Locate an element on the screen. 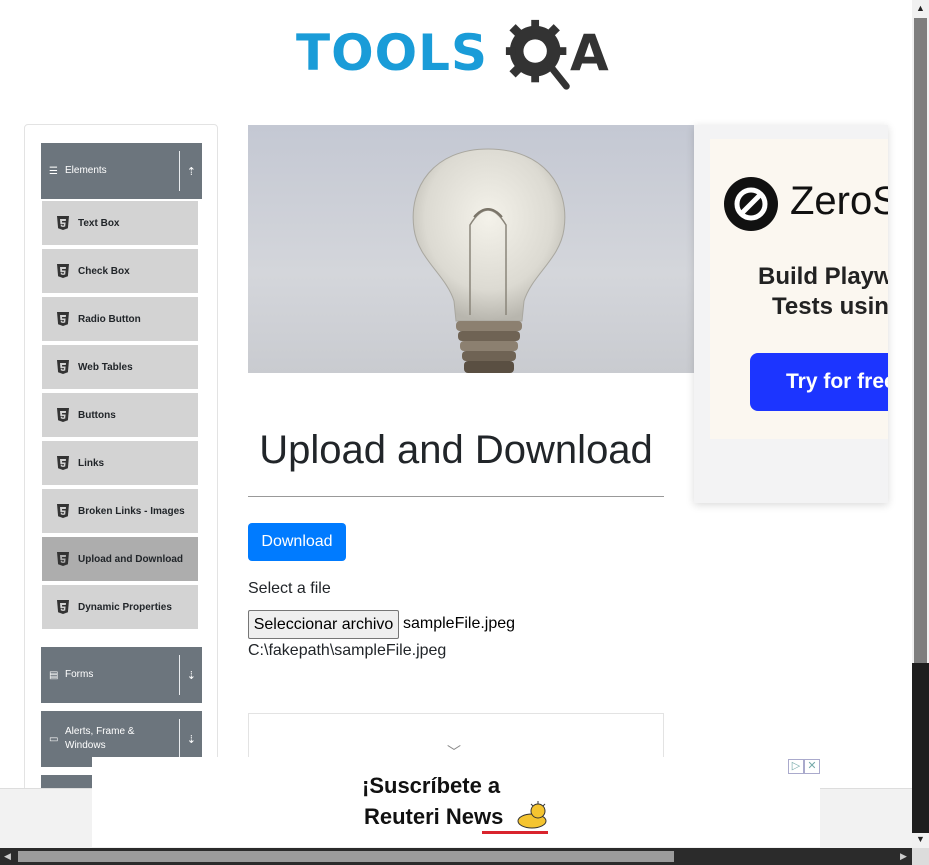  ad-headline-2: Tests using is located at coordinates (830, 306).